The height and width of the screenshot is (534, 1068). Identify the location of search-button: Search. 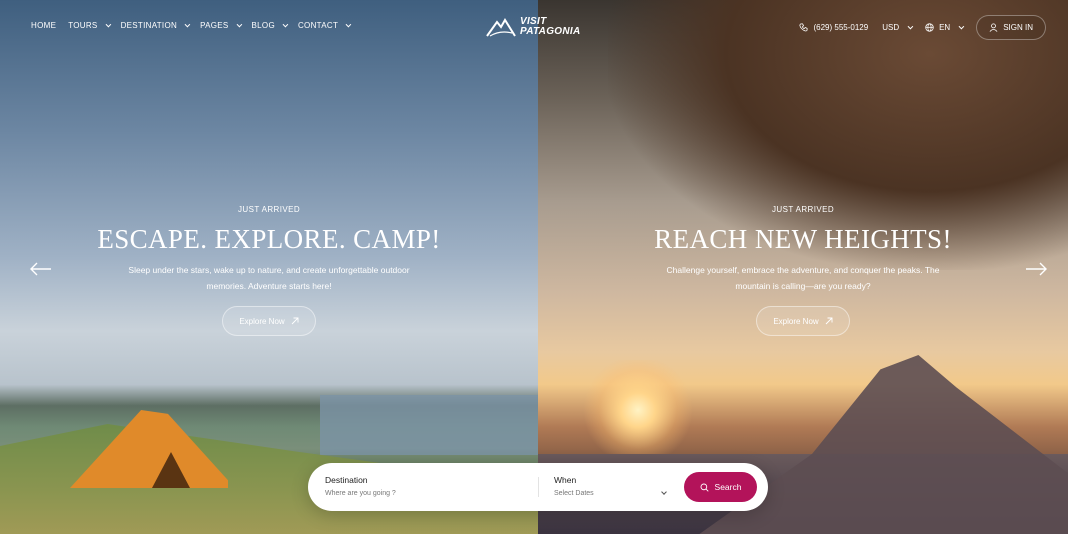
(720, 487).